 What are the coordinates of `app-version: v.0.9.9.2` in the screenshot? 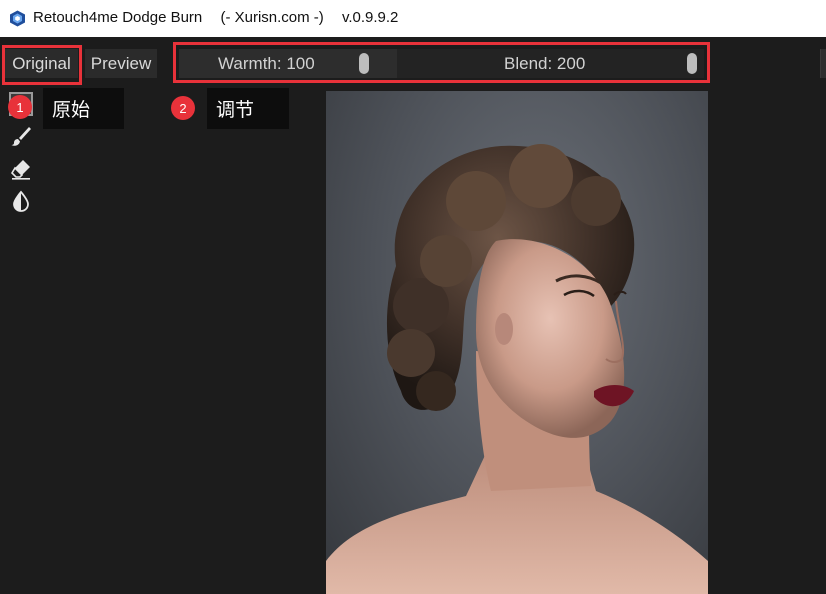 It's located at (370, 17).